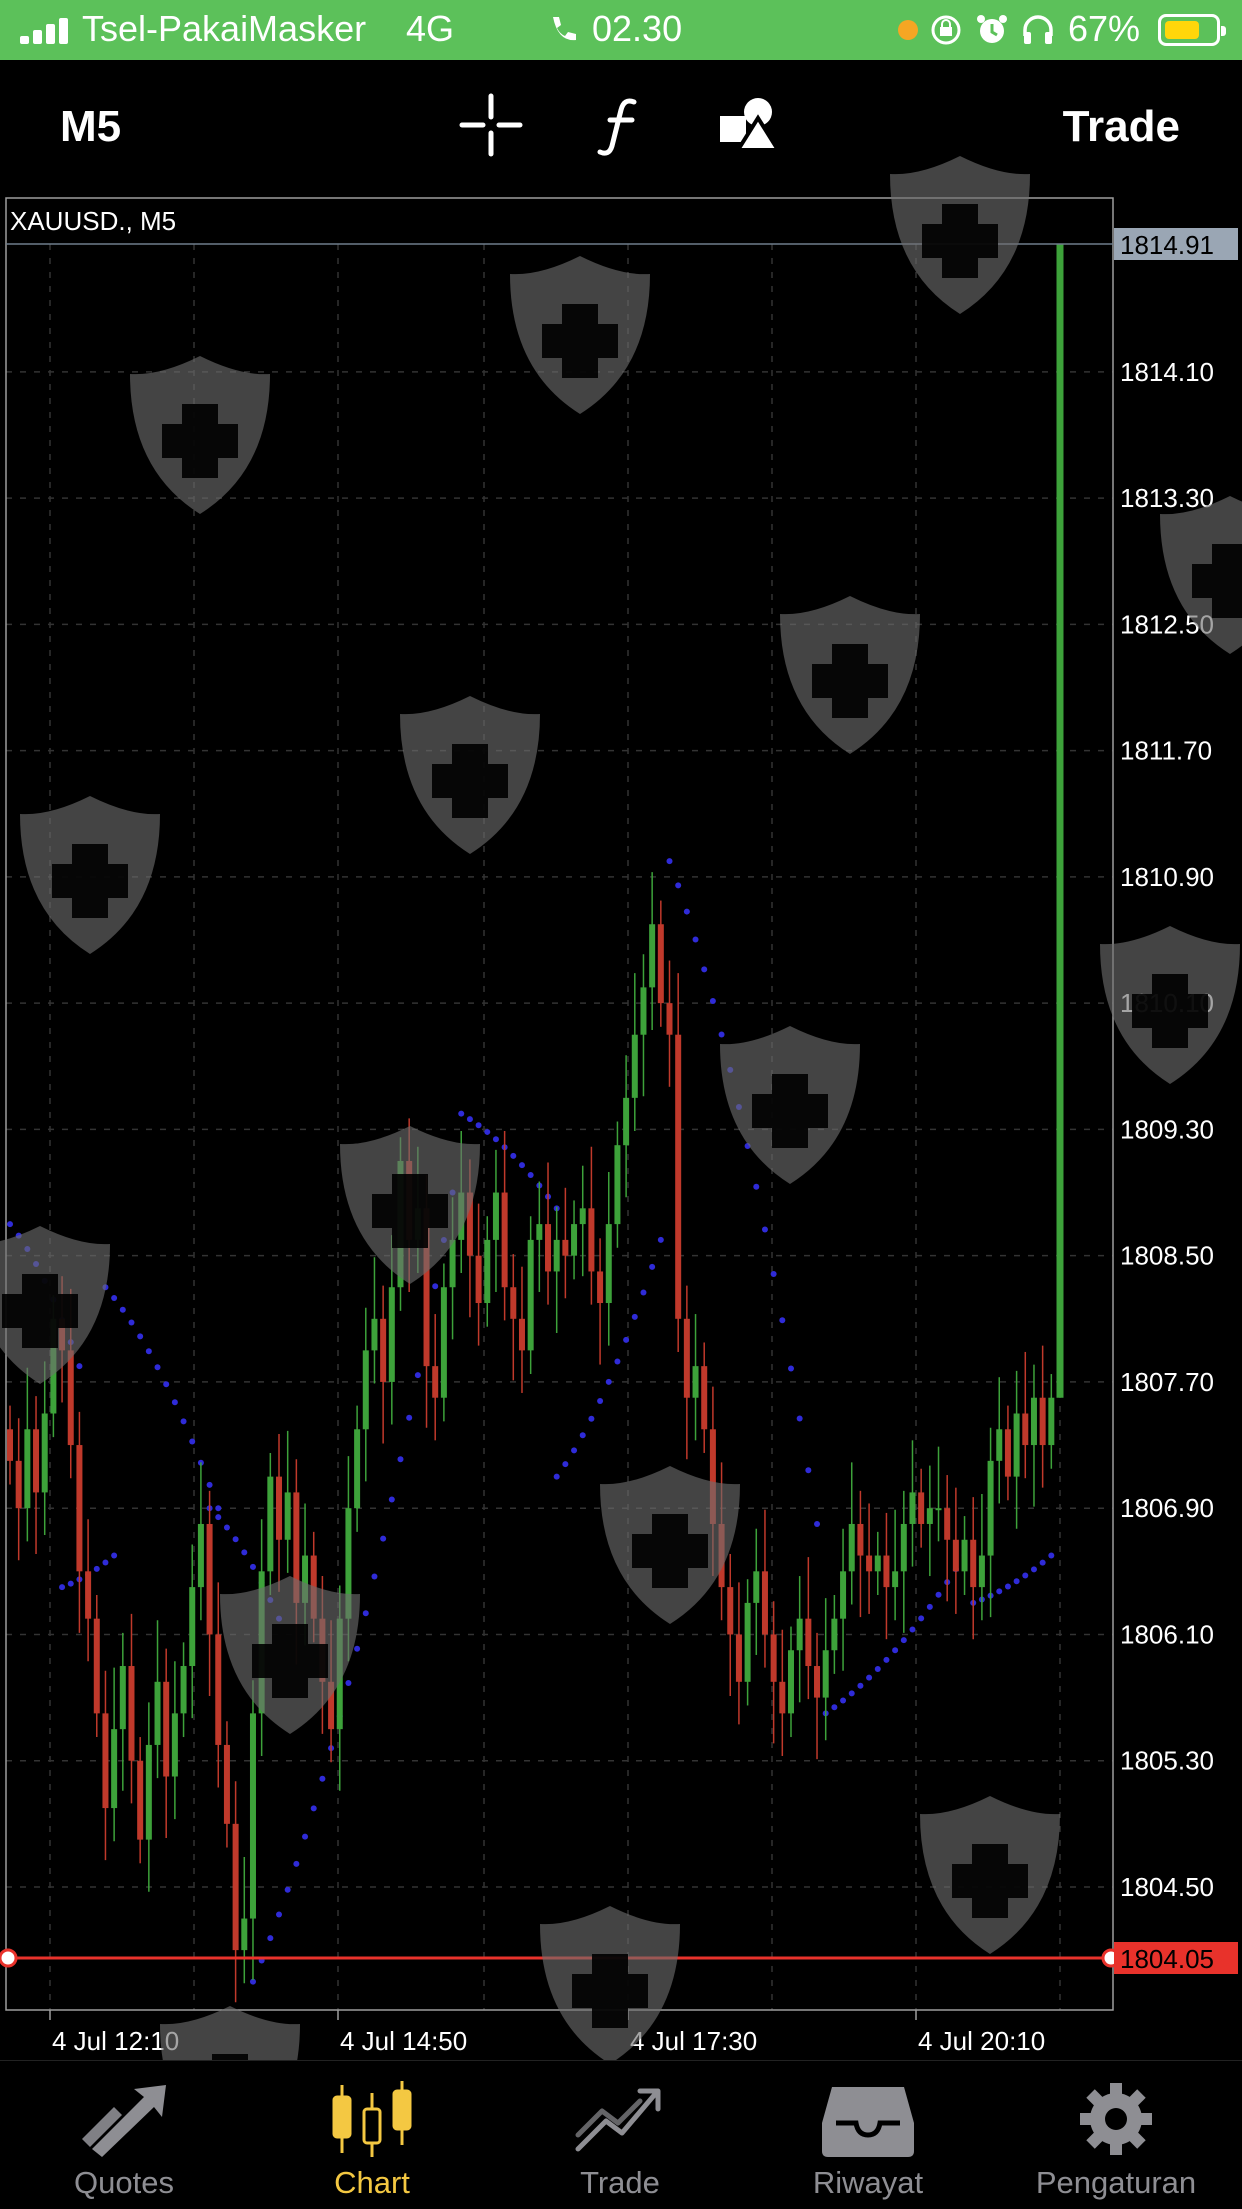  Describe the element at coordinates (1167, 1129) in the screenshot. I see `y-tick-label: 1809.30` at that location.